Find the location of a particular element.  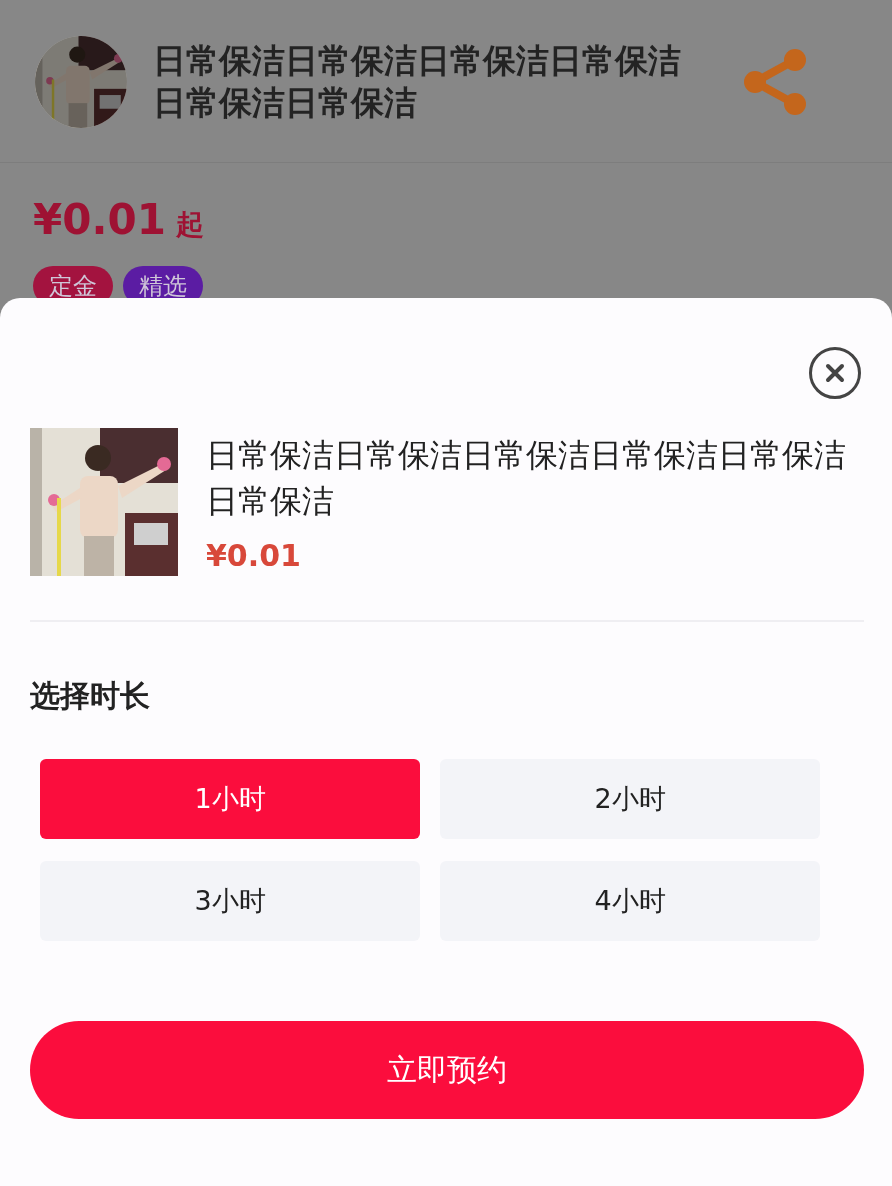

section-title: 选择时长 is located at coordinates (90, 696).